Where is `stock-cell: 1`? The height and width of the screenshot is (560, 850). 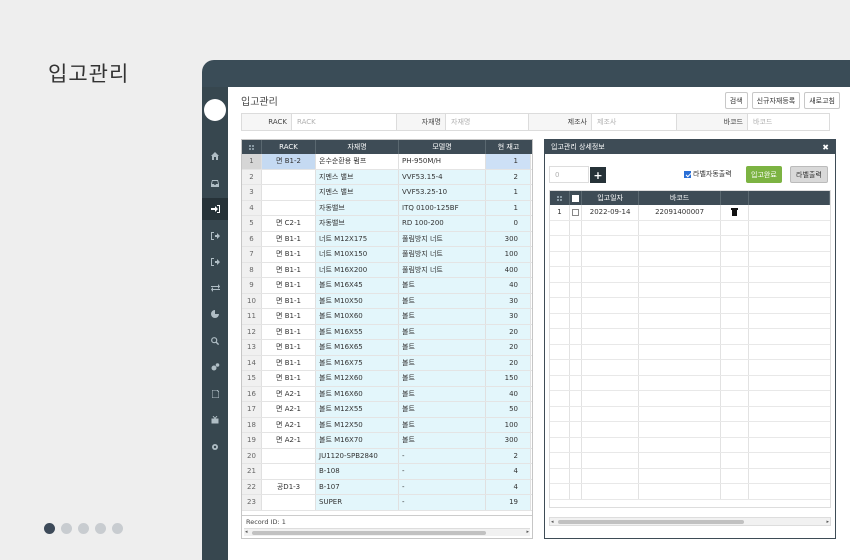
stock-cell: 1 is located at coordinates (508, 161).